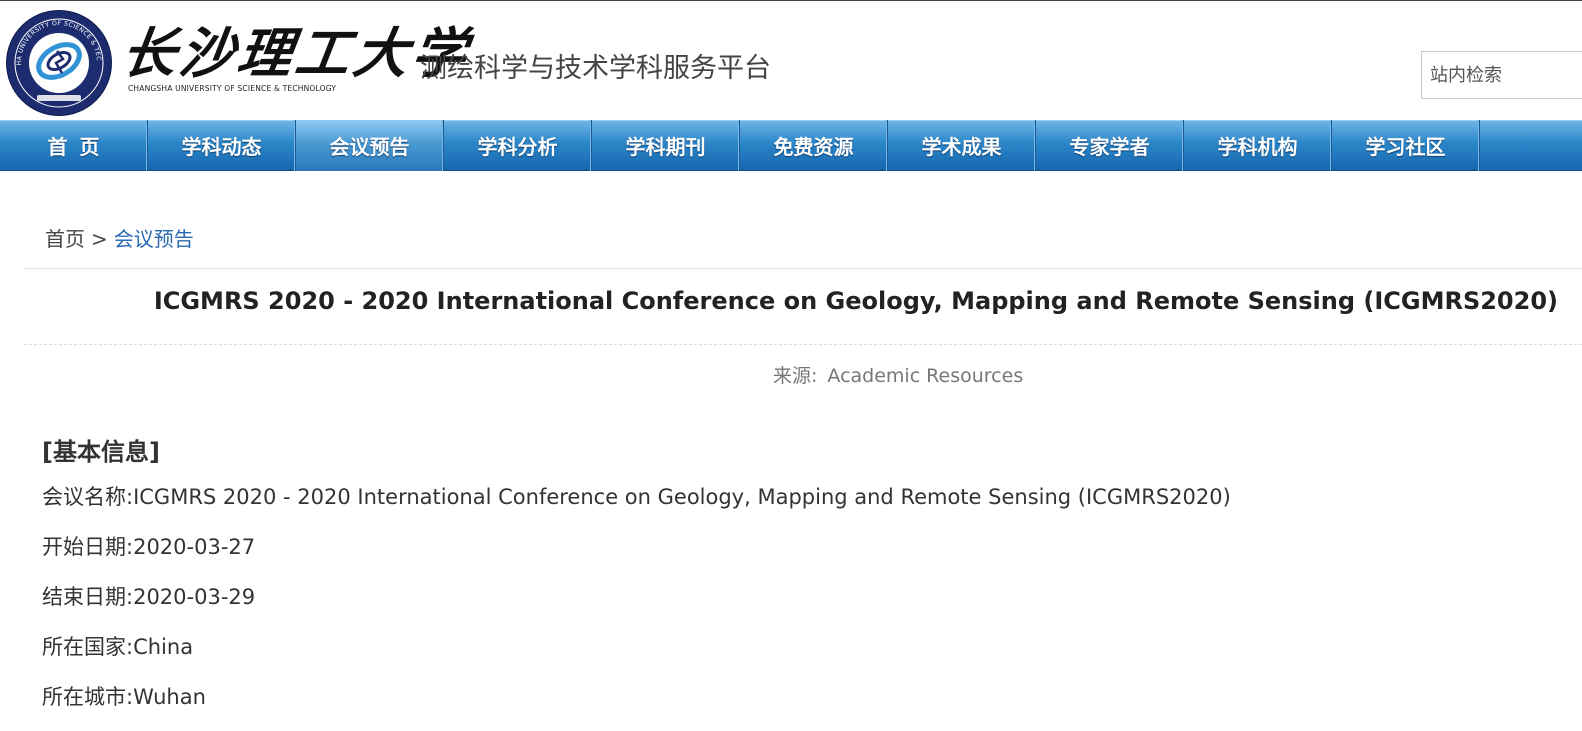 The height and width of the screenshot is (731, 1582). Describe the element at coordinates (666, 145) in the screenshot. I see `nav-item-discipline-journals: 学科期刊` at that location.